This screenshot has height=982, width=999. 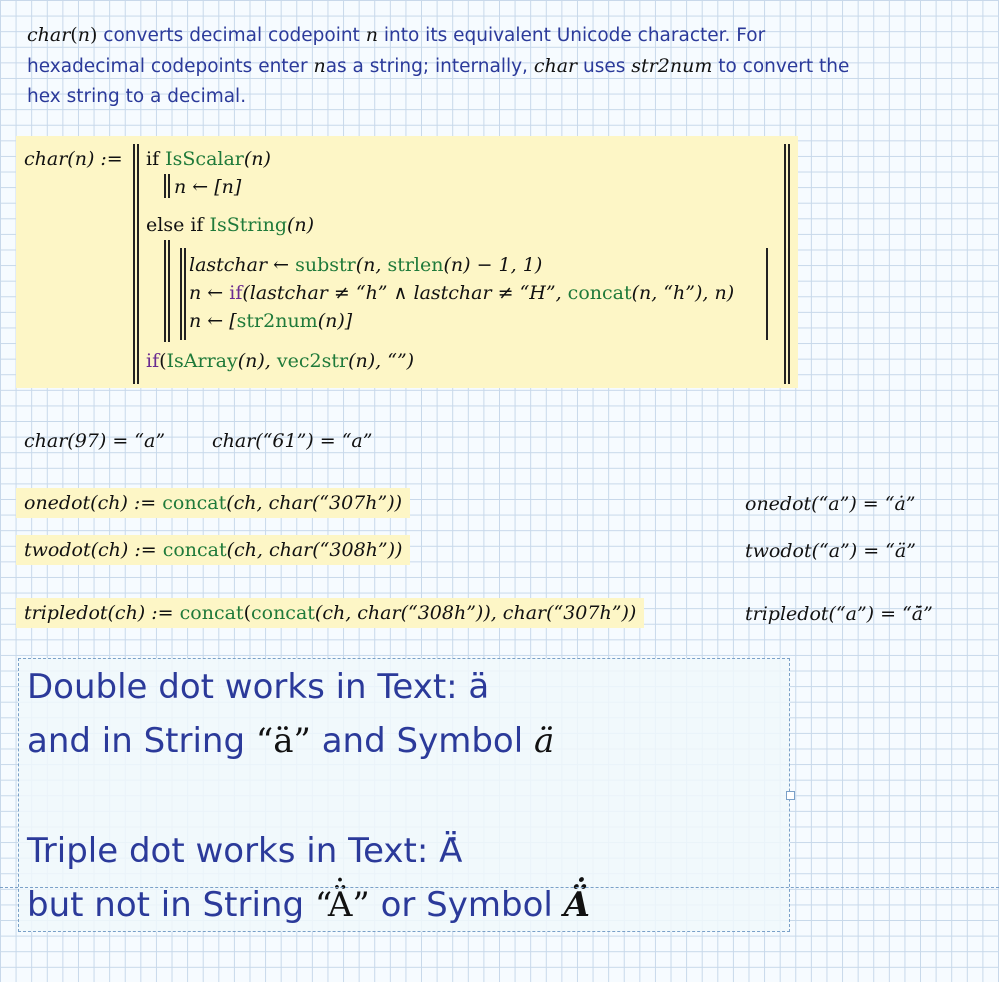 I want to click on text-line-4: but not in String “Ä̇” or Symbol Ä̇, so click(x=309, y=905).